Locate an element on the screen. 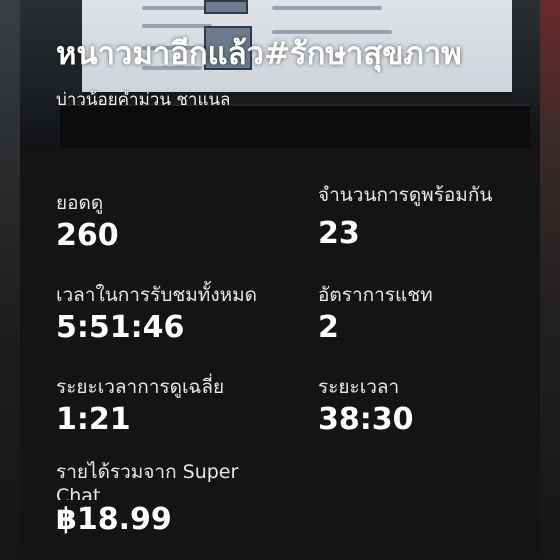  stat-label: ยอดดู is located at coordinates (80, 203).